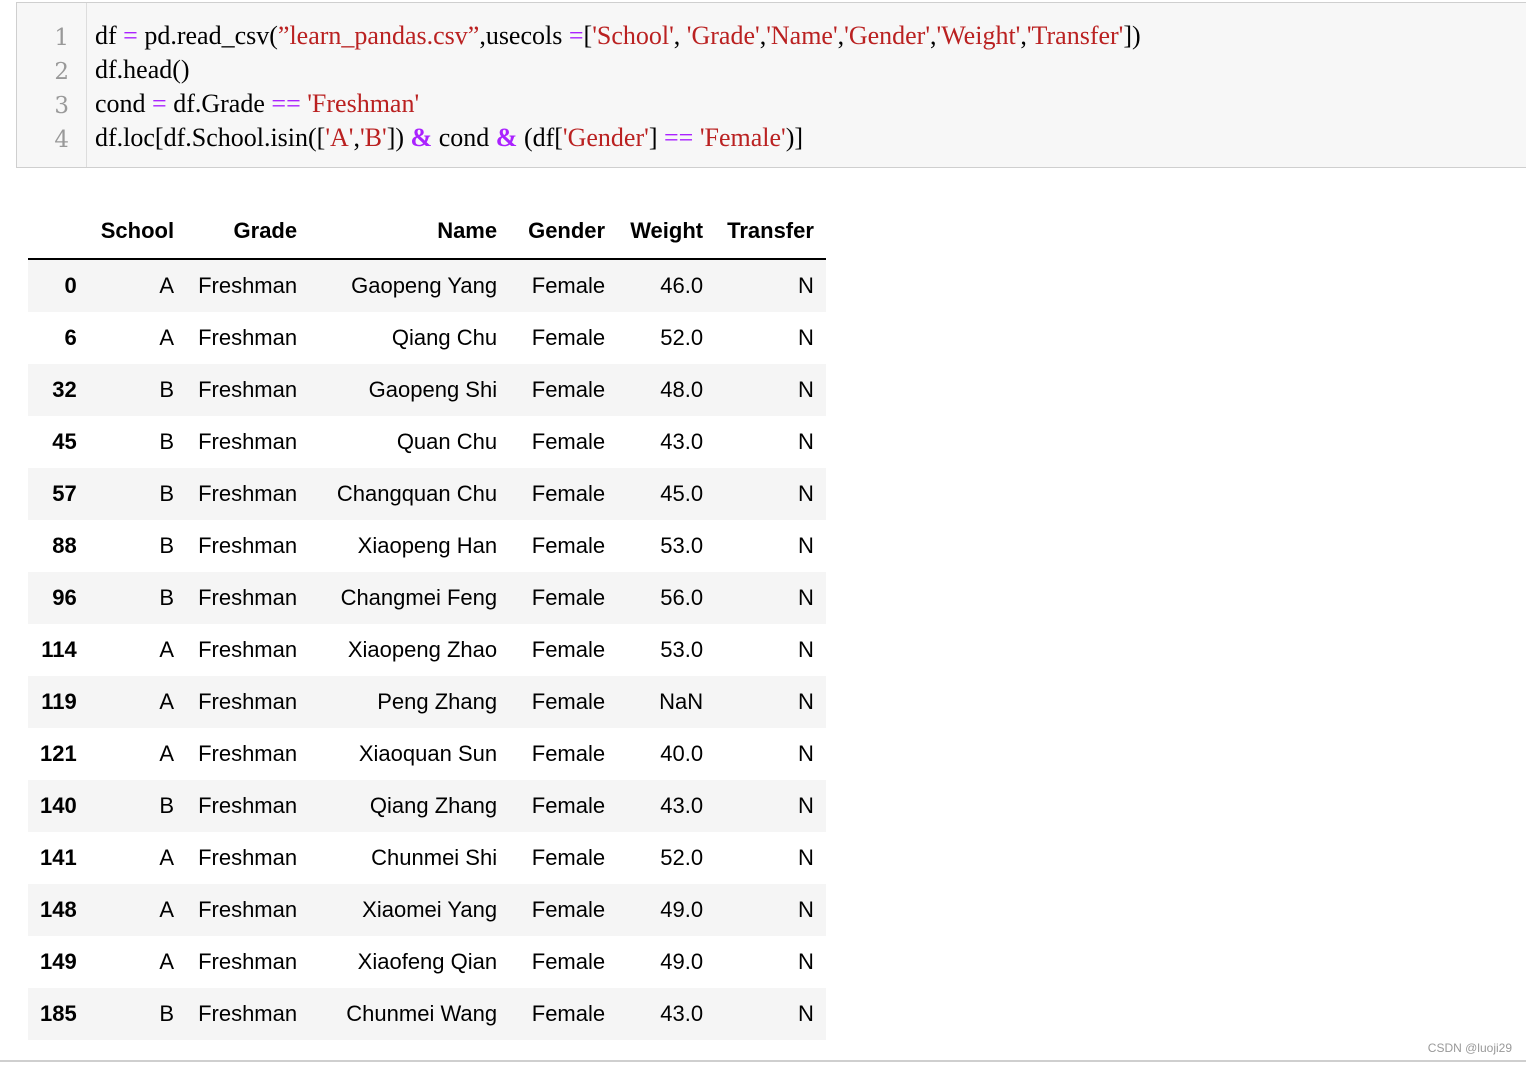  I want to click on code-line: df.head(), so click(142, 70).